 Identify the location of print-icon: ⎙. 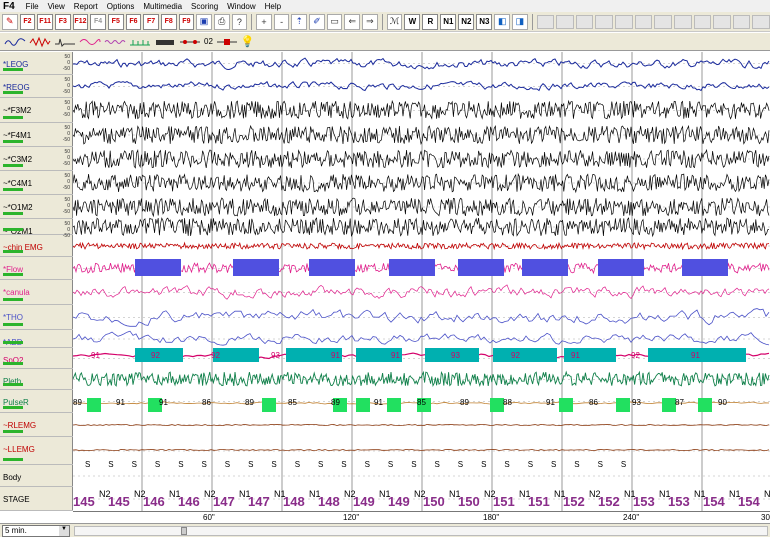
(221, 21).